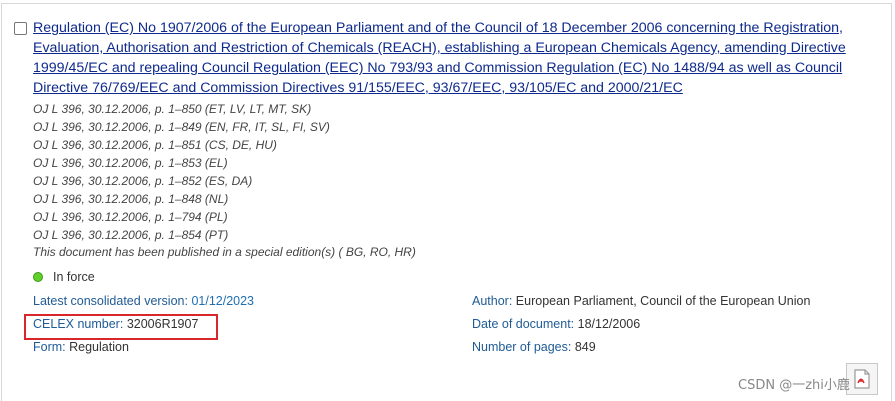 This screenshot has width=895, height=401. What do you see at coordinates (131, 235) in the screenshot?
I see `oj-reference: OJ L 396, 30.12.2006, p. 1–854 (PT)` at bounding box center [131, 235].